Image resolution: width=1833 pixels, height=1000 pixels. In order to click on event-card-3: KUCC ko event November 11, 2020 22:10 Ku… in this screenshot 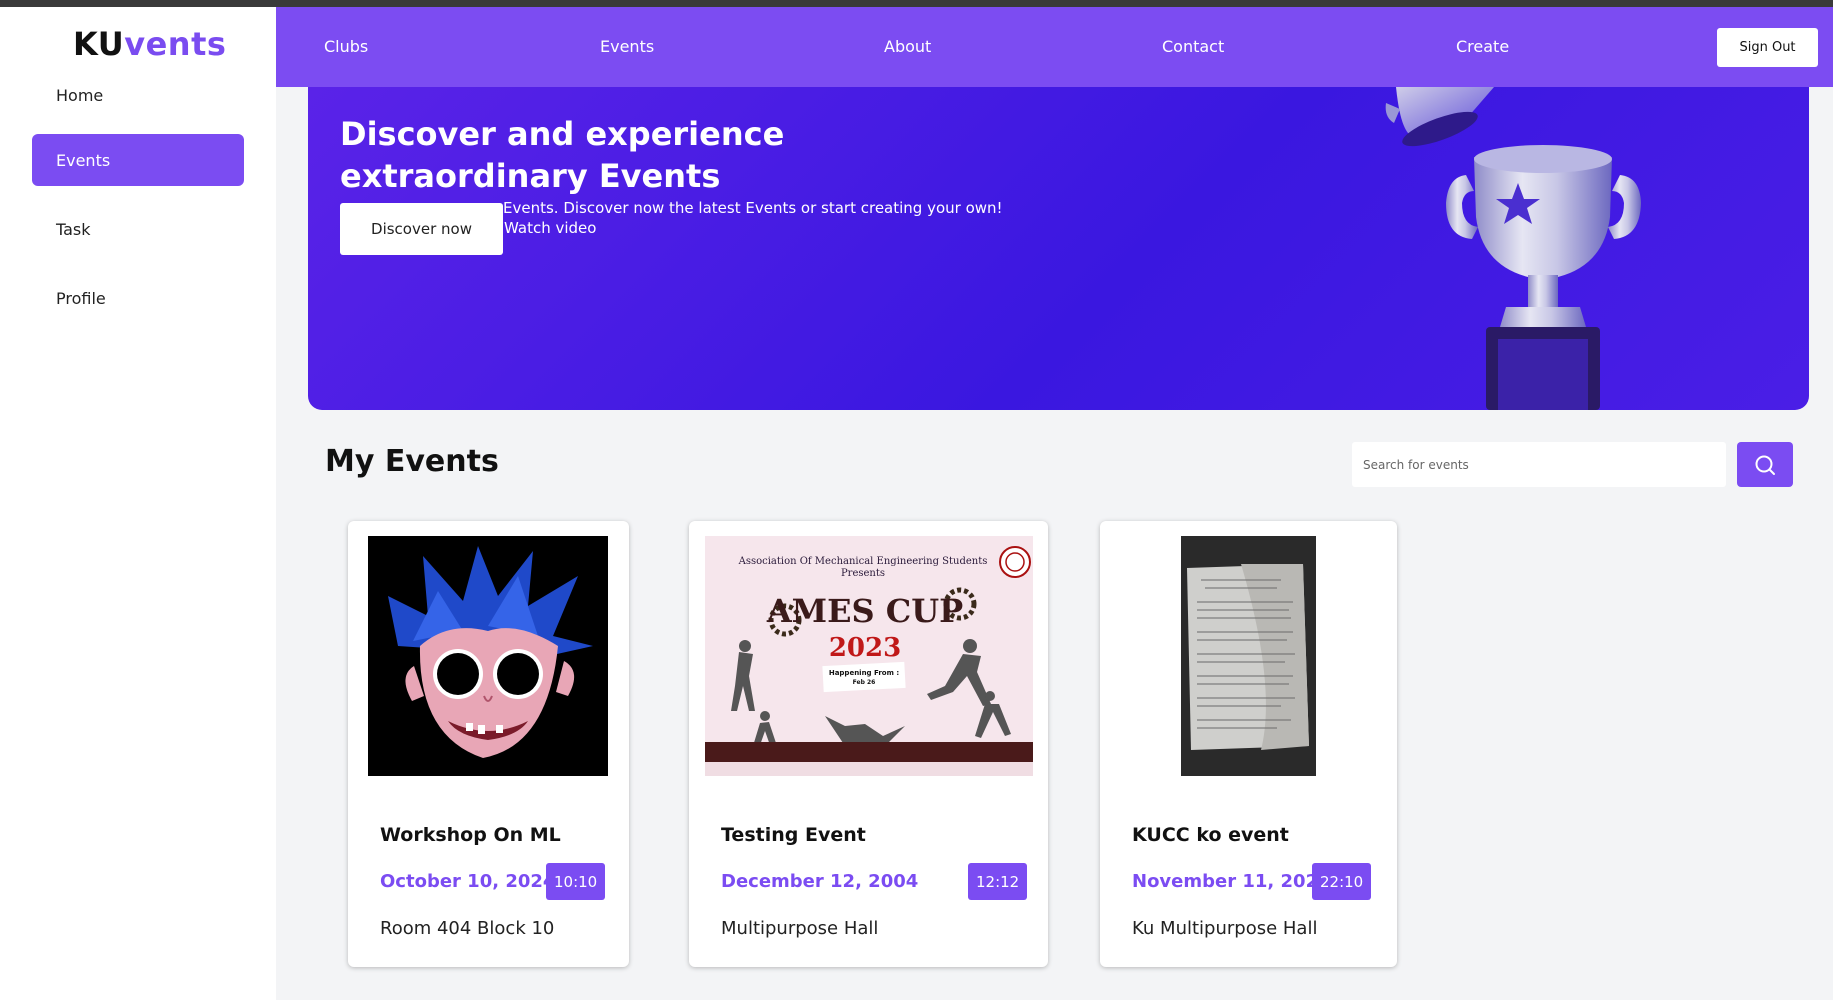, I will do `click(1248, 744)`.